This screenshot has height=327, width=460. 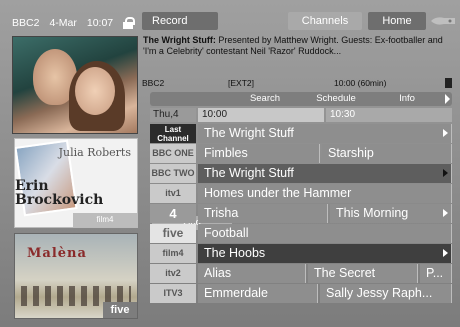 What do you see at coordinates (360, 83) in the screenshot?
I see `meta-time-range: 10:00 (60min)` at bounding box center [360, 83].